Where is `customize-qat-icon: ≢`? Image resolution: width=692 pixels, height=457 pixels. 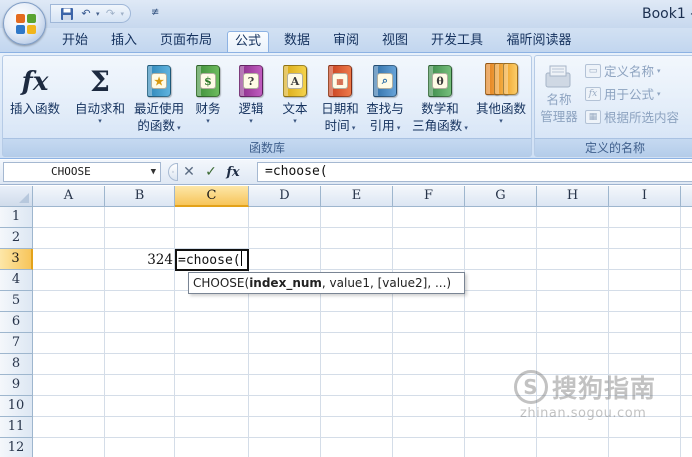
customize-qat-icon: ≢ is located at coordinates (155, 12).